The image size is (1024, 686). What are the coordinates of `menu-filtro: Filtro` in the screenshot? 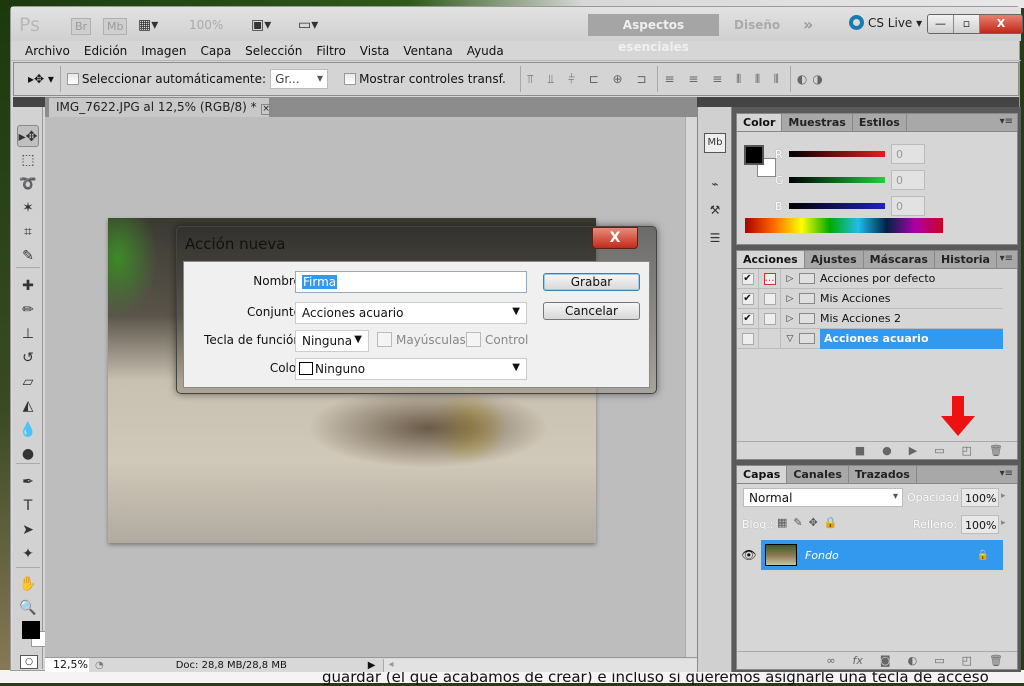 It's located at (330, 51).